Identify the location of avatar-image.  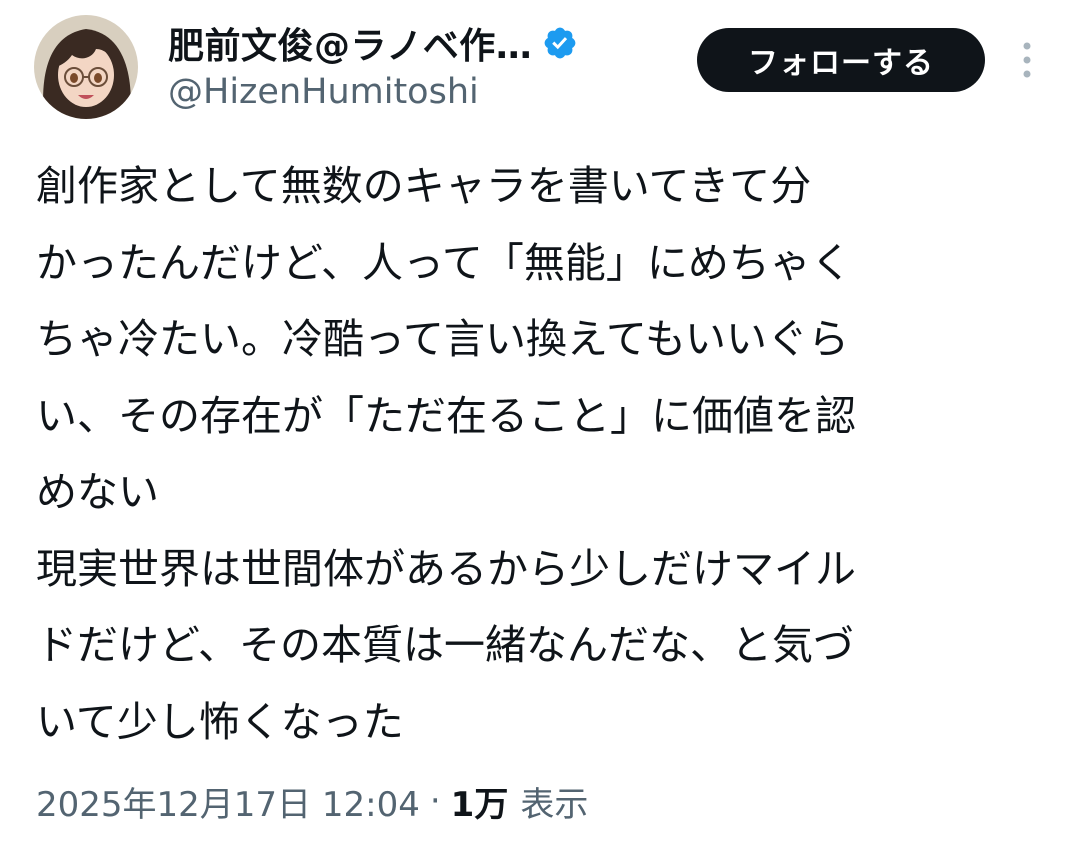
(86, 67).